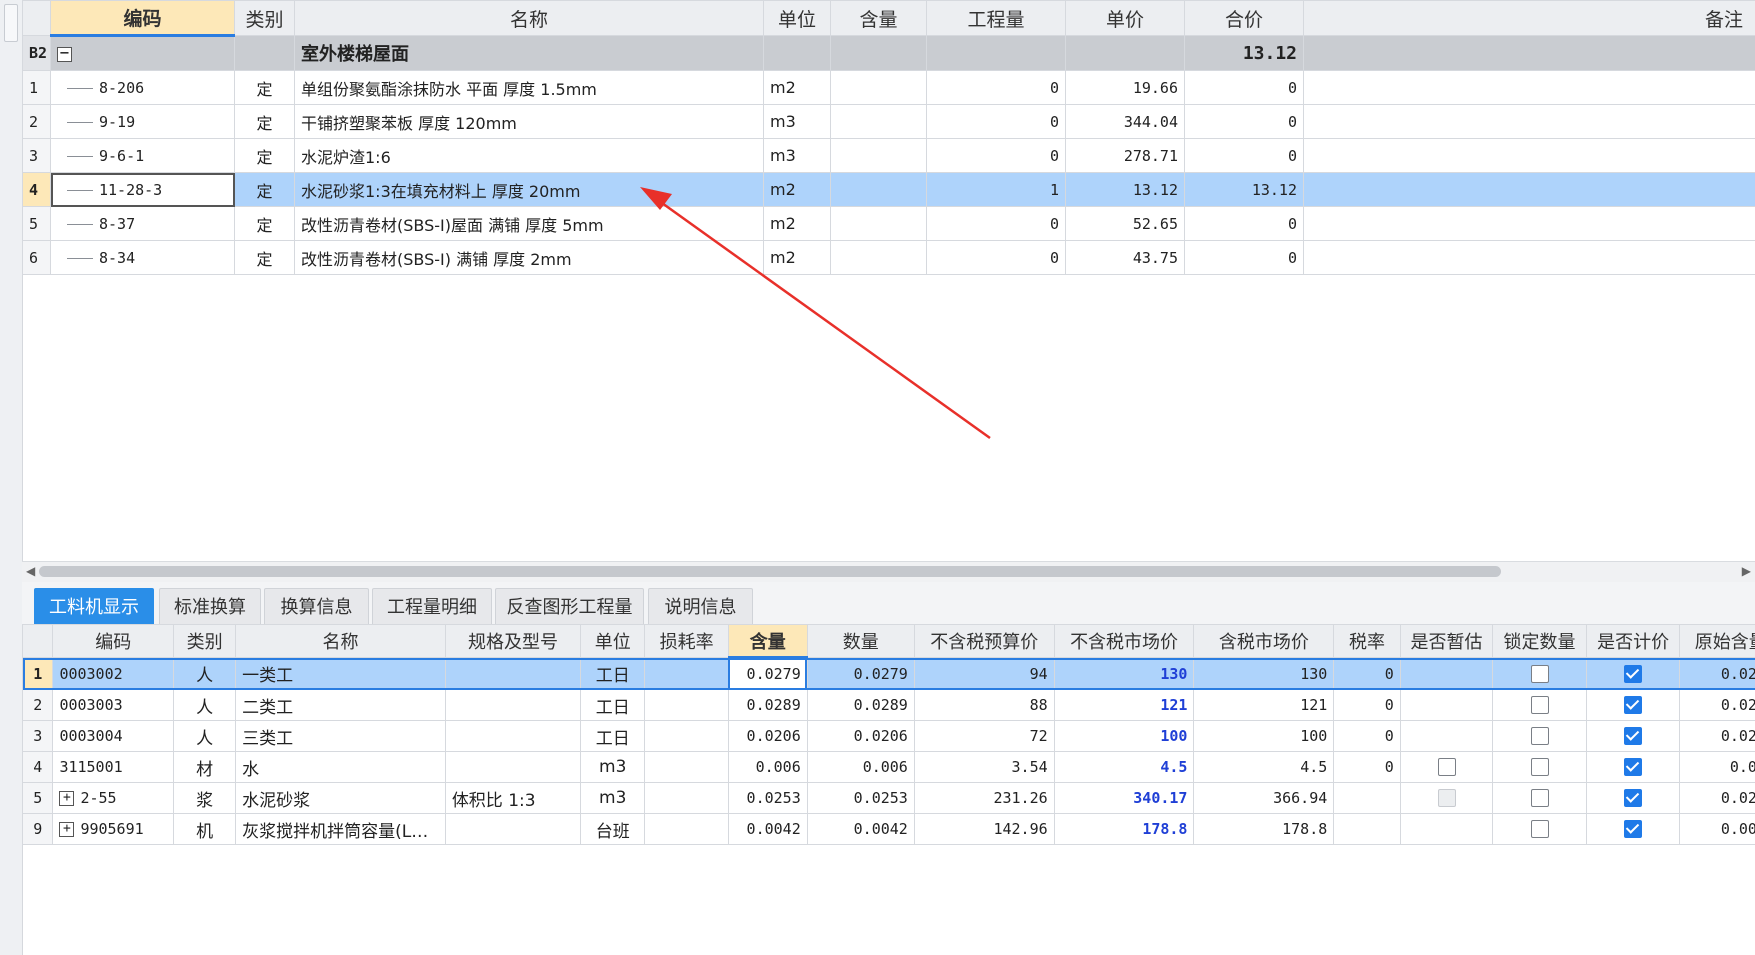 This screenshot has width=1755, height=955. I want to click on col-header-remark: 备注, so click(1529, 18).